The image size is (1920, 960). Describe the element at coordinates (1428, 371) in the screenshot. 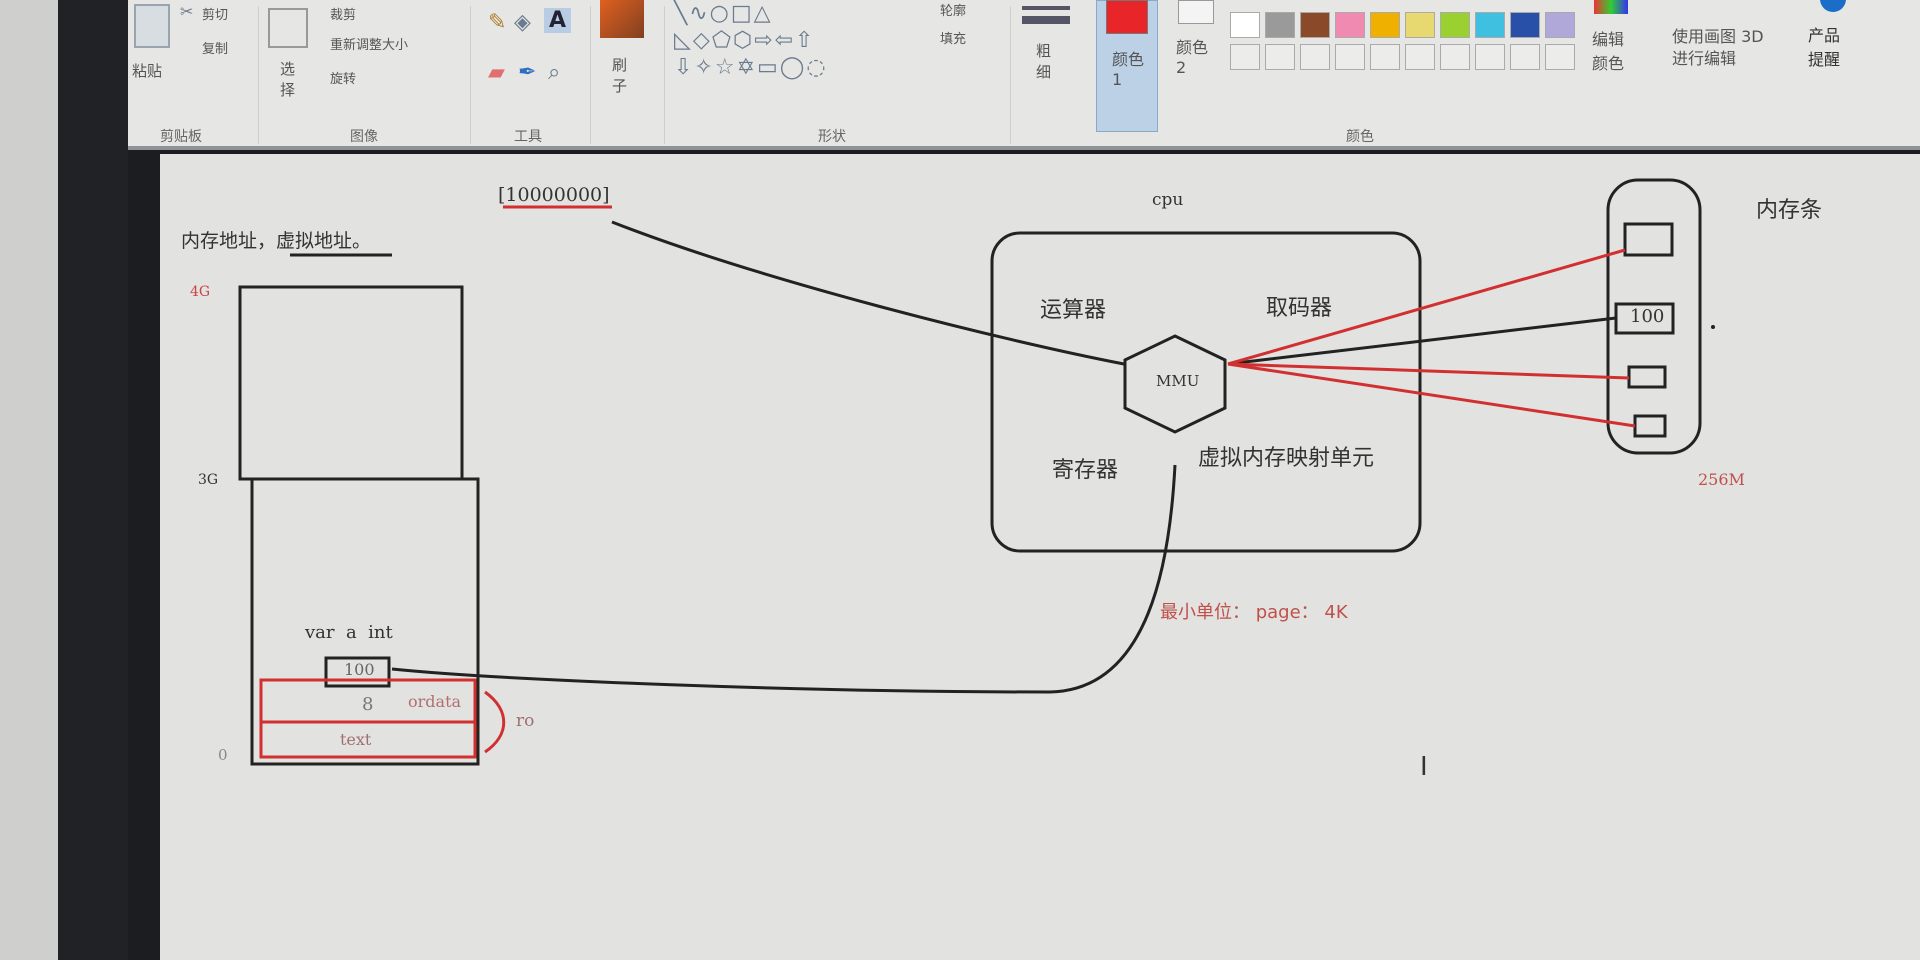

I see `mmu-to-cell3-line` at that location.